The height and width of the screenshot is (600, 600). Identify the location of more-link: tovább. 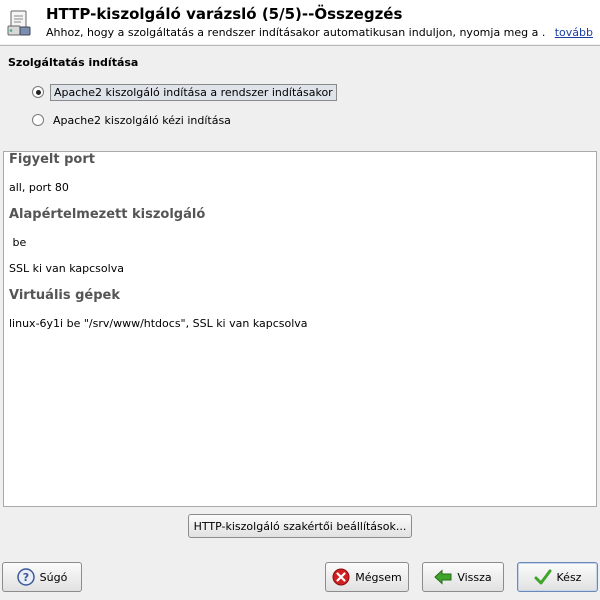
(574, 32).